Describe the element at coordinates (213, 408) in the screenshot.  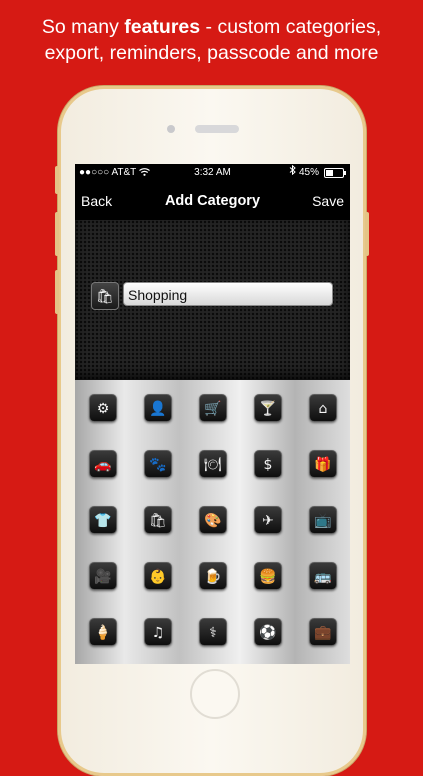
I see `shopping-cart-icon: 🛒` at that location.